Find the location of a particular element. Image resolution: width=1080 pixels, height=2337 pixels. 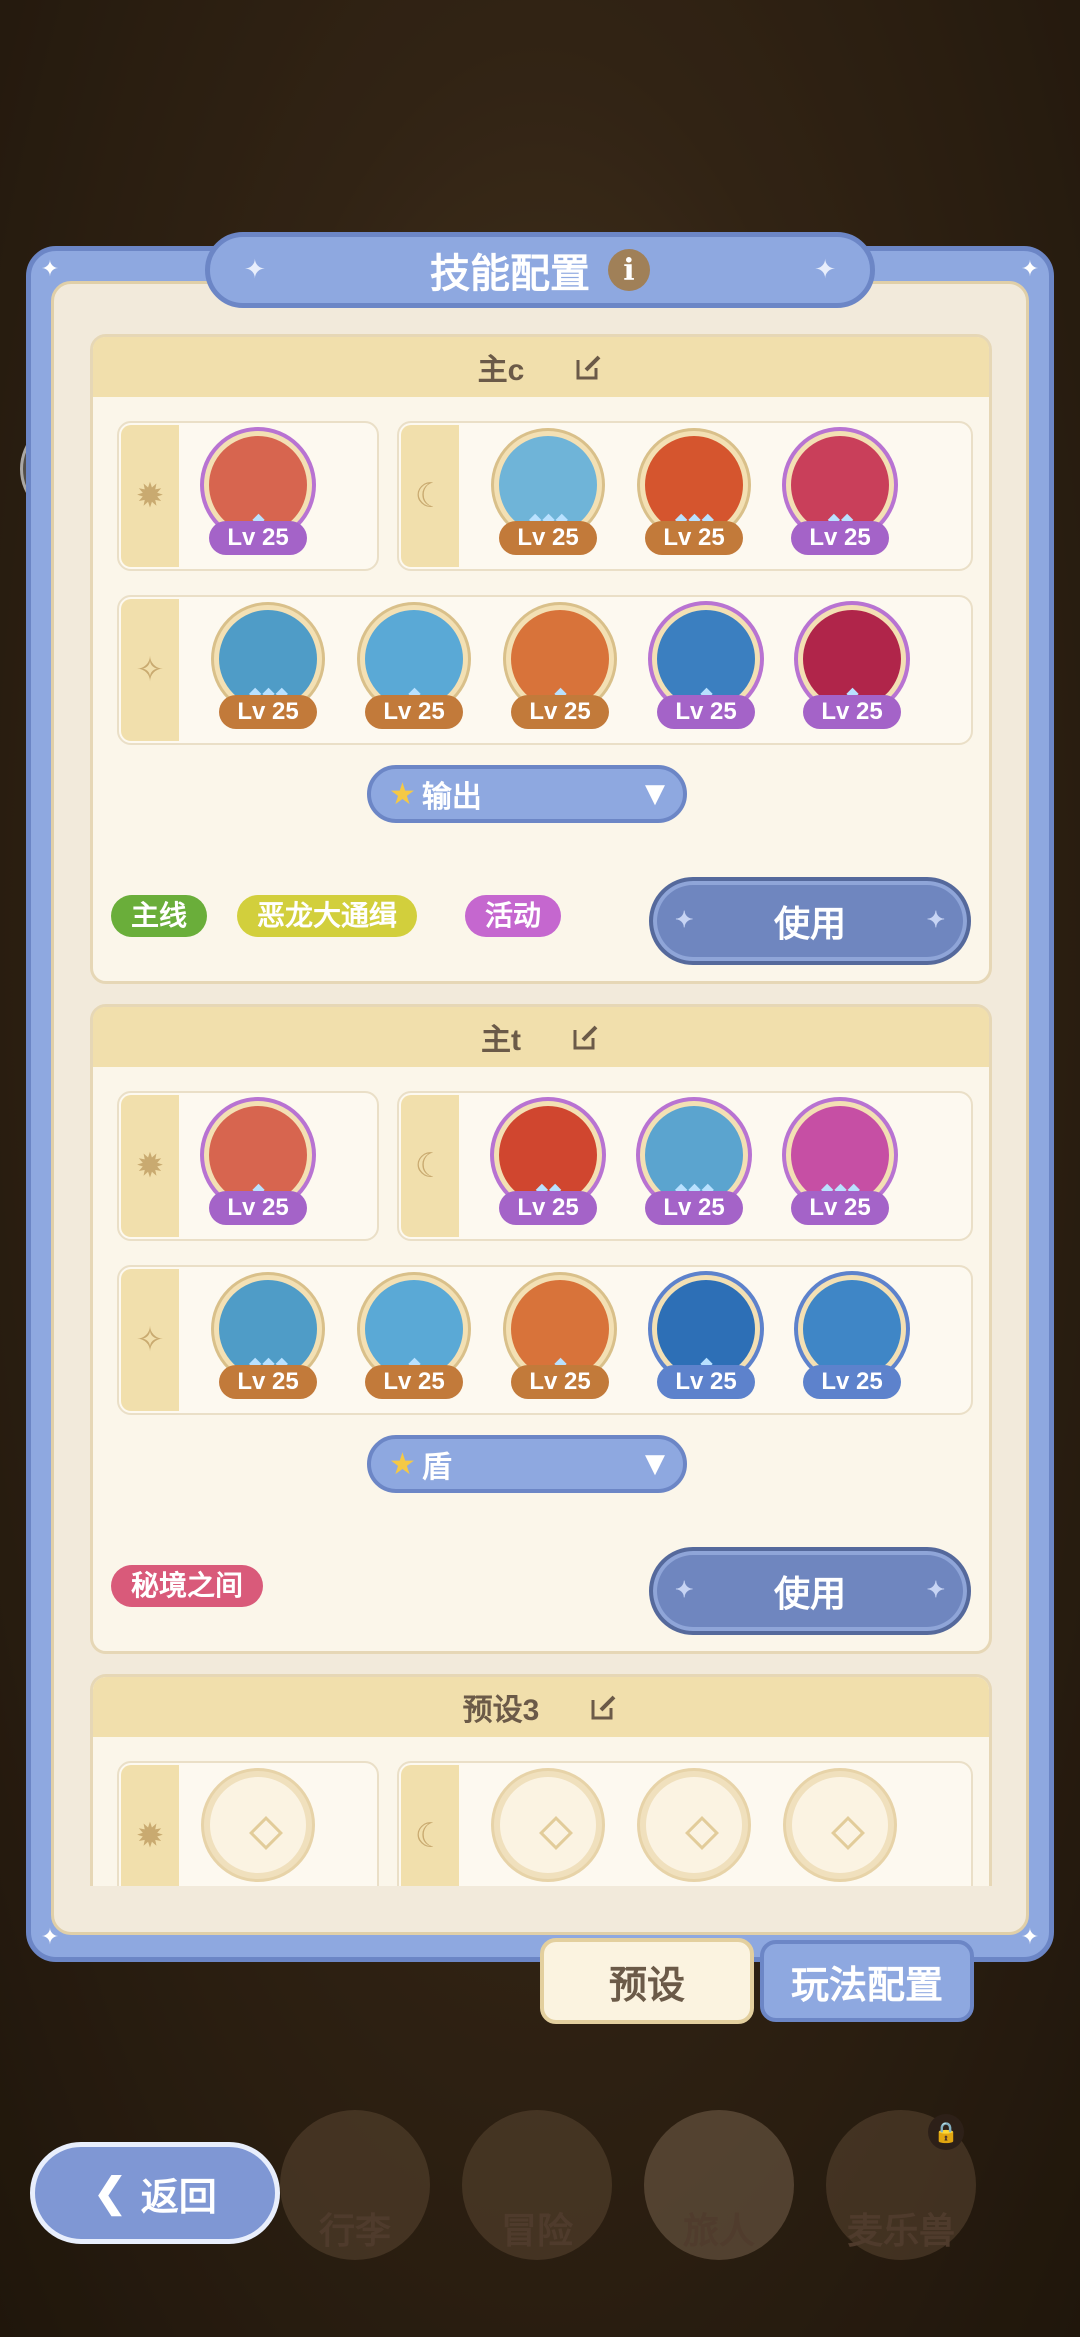

tag-dragon-hunt: 恶龙大通缉 is located at coordinates (327, 916).